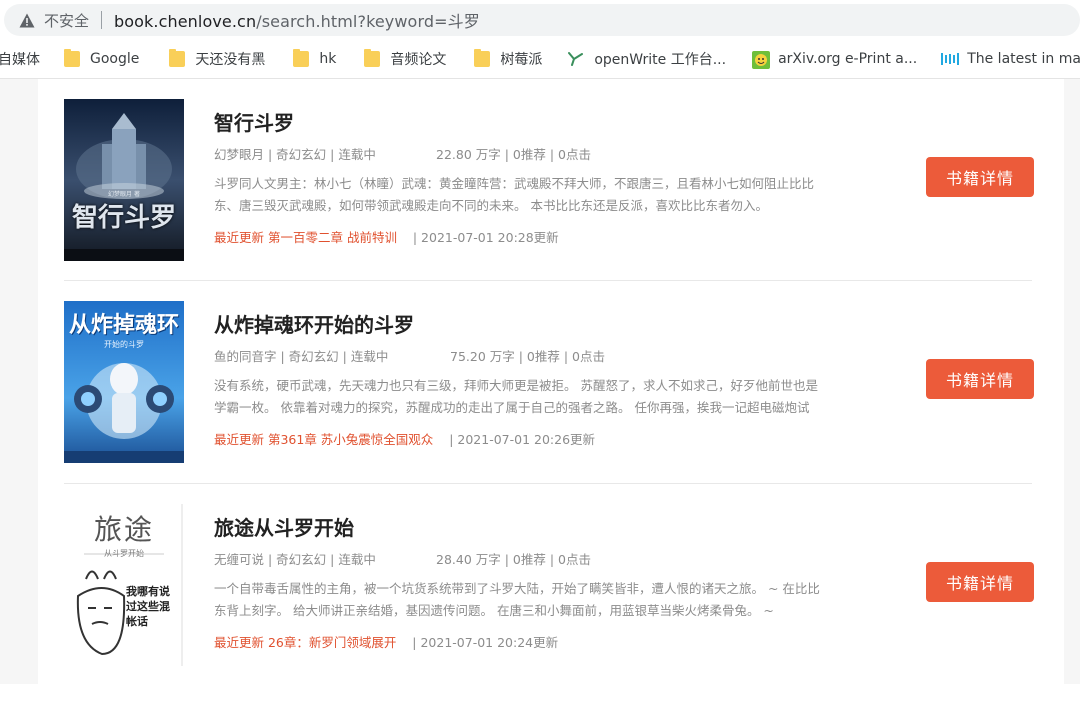 The image size is (1080, 706). I want to click on book-stats: 22.80 万字 | 0推荐 | 0点击, so click(513, 154).